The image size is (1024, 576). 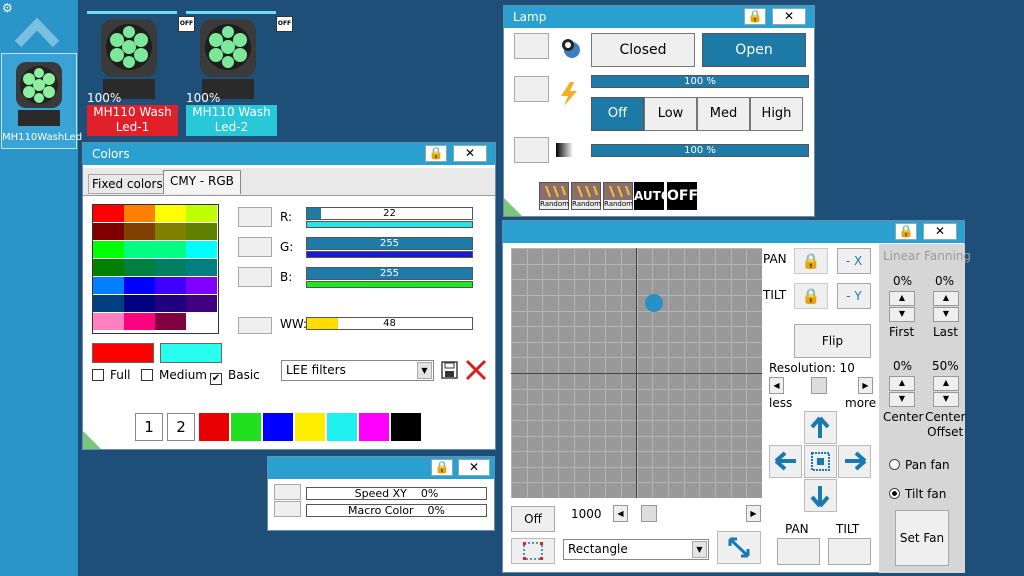 What do you see at coordinates (811, 261) in the screenshot?
I see `pan-lock-button: 🔒` at bounding box center [811, 261].